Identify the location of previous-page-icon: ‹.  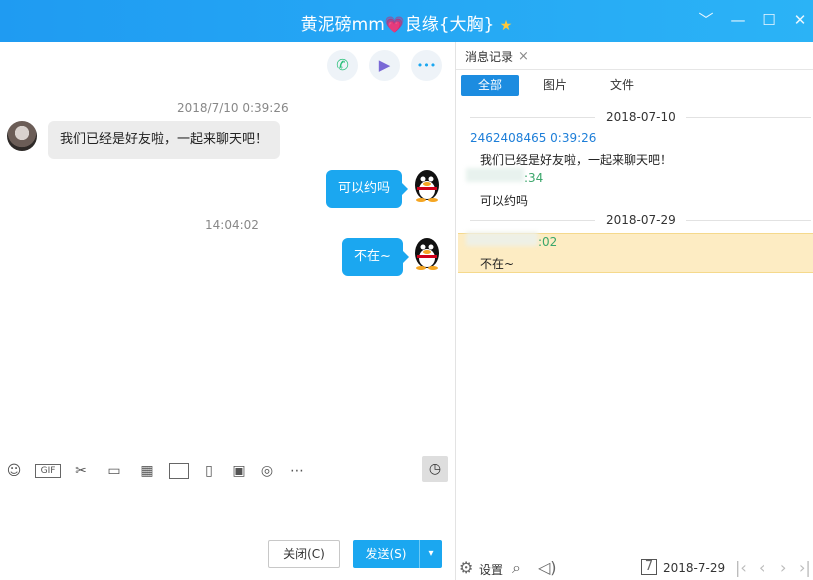
(762, 567).